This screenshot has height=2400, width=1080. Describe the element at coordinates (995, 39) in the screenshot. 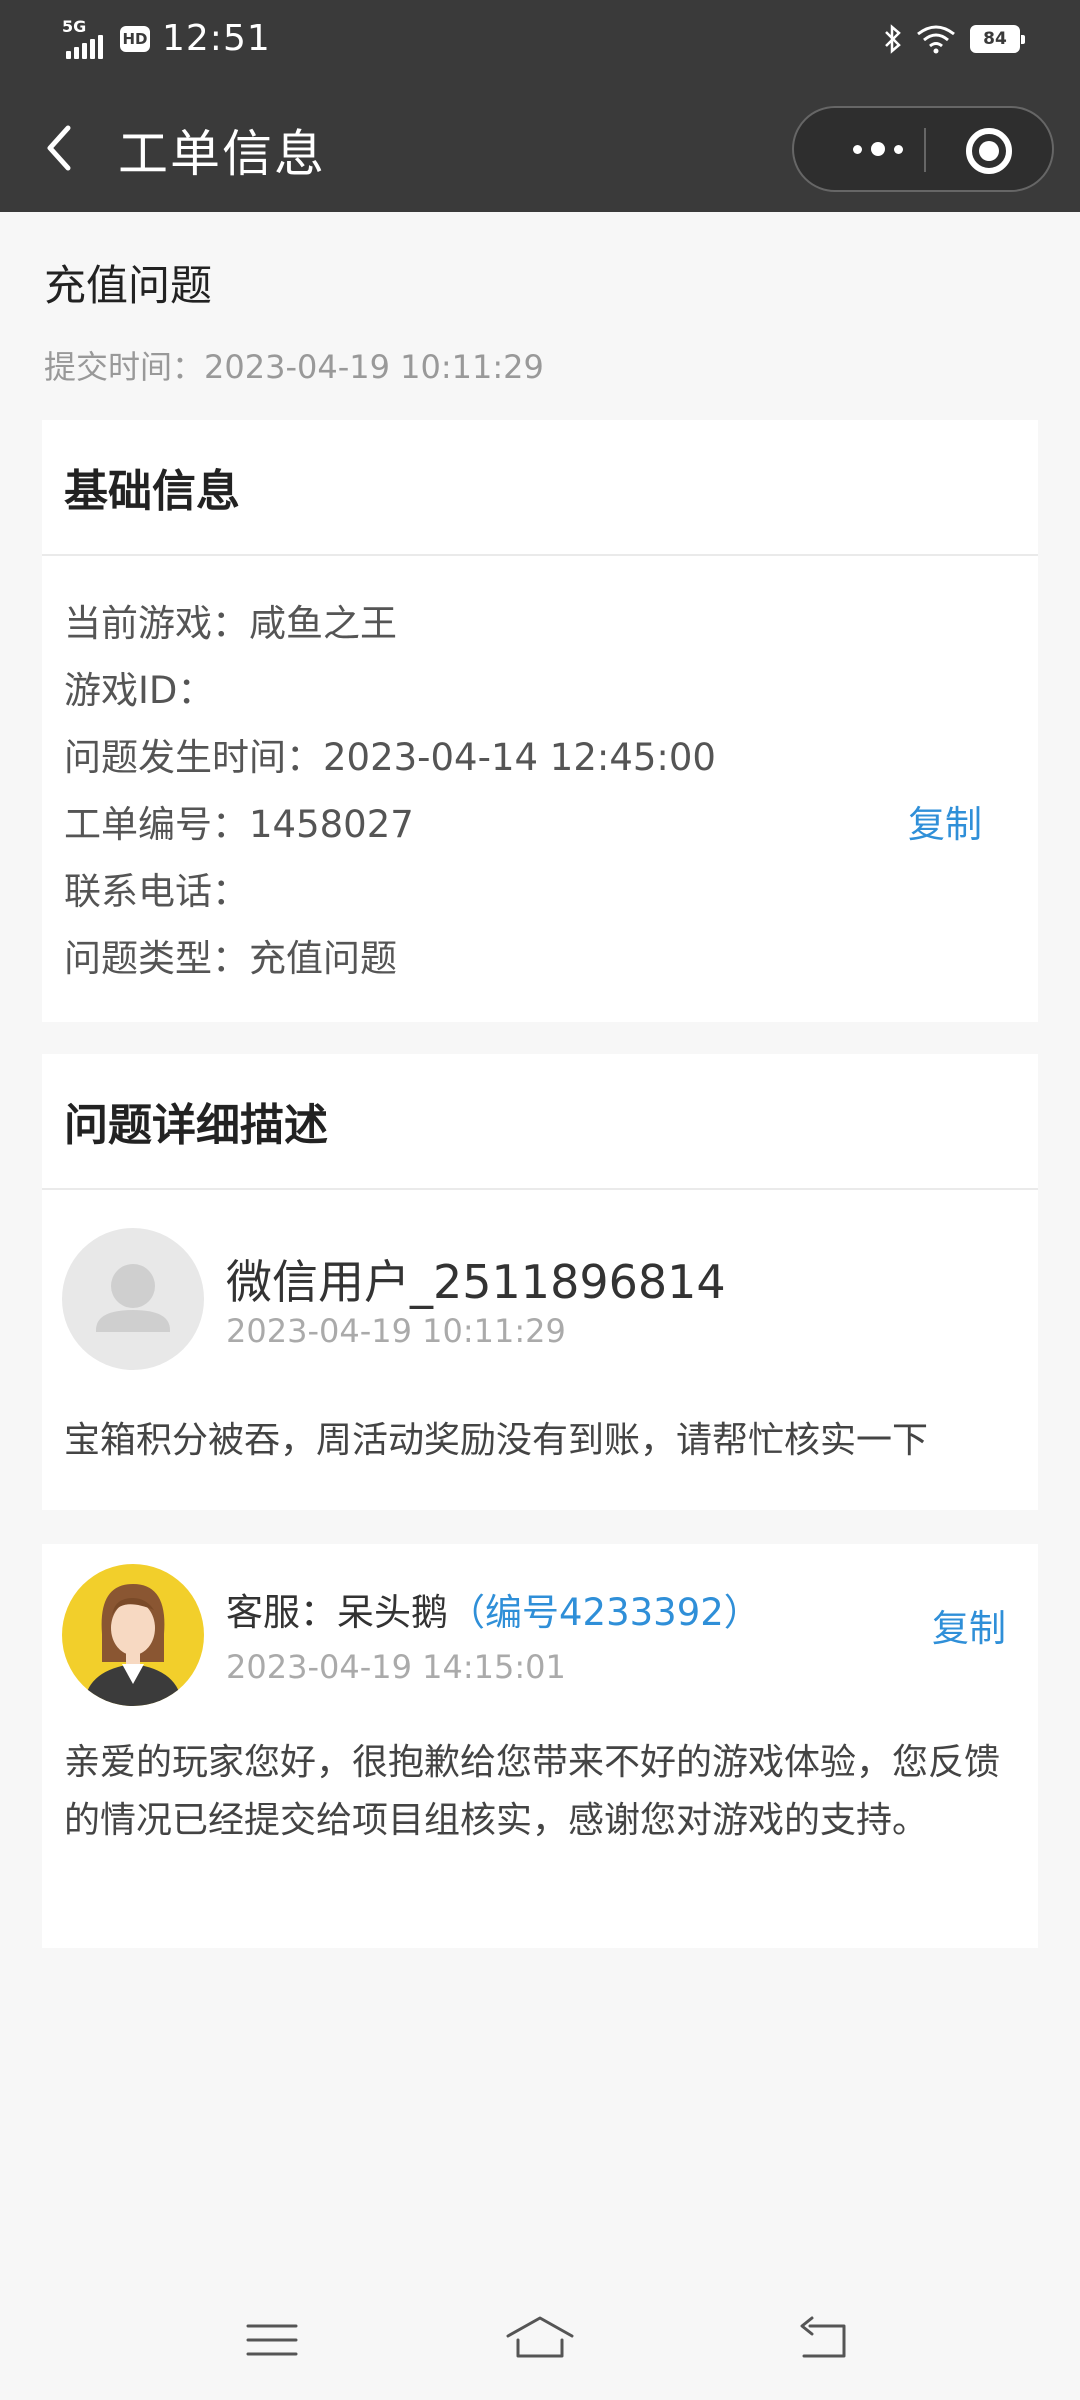

I see `battery-level: 84` at that location.